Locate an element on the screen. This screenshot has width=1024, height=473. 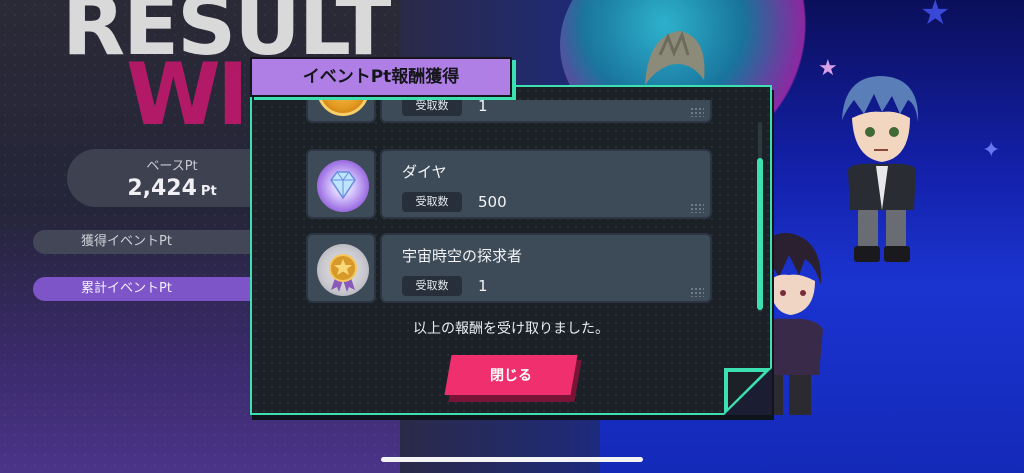
medal-shape is located at coordinates (343, 273).